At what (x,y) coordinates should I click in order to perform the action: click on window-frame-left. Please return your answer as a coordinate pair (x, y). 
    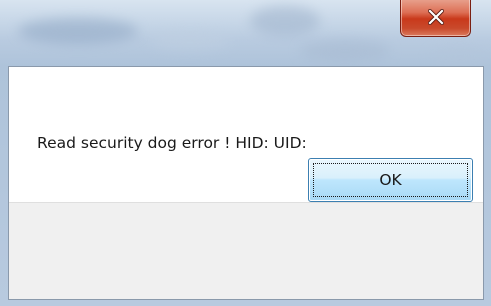
    Looking at the image, I should click on (4, 186).